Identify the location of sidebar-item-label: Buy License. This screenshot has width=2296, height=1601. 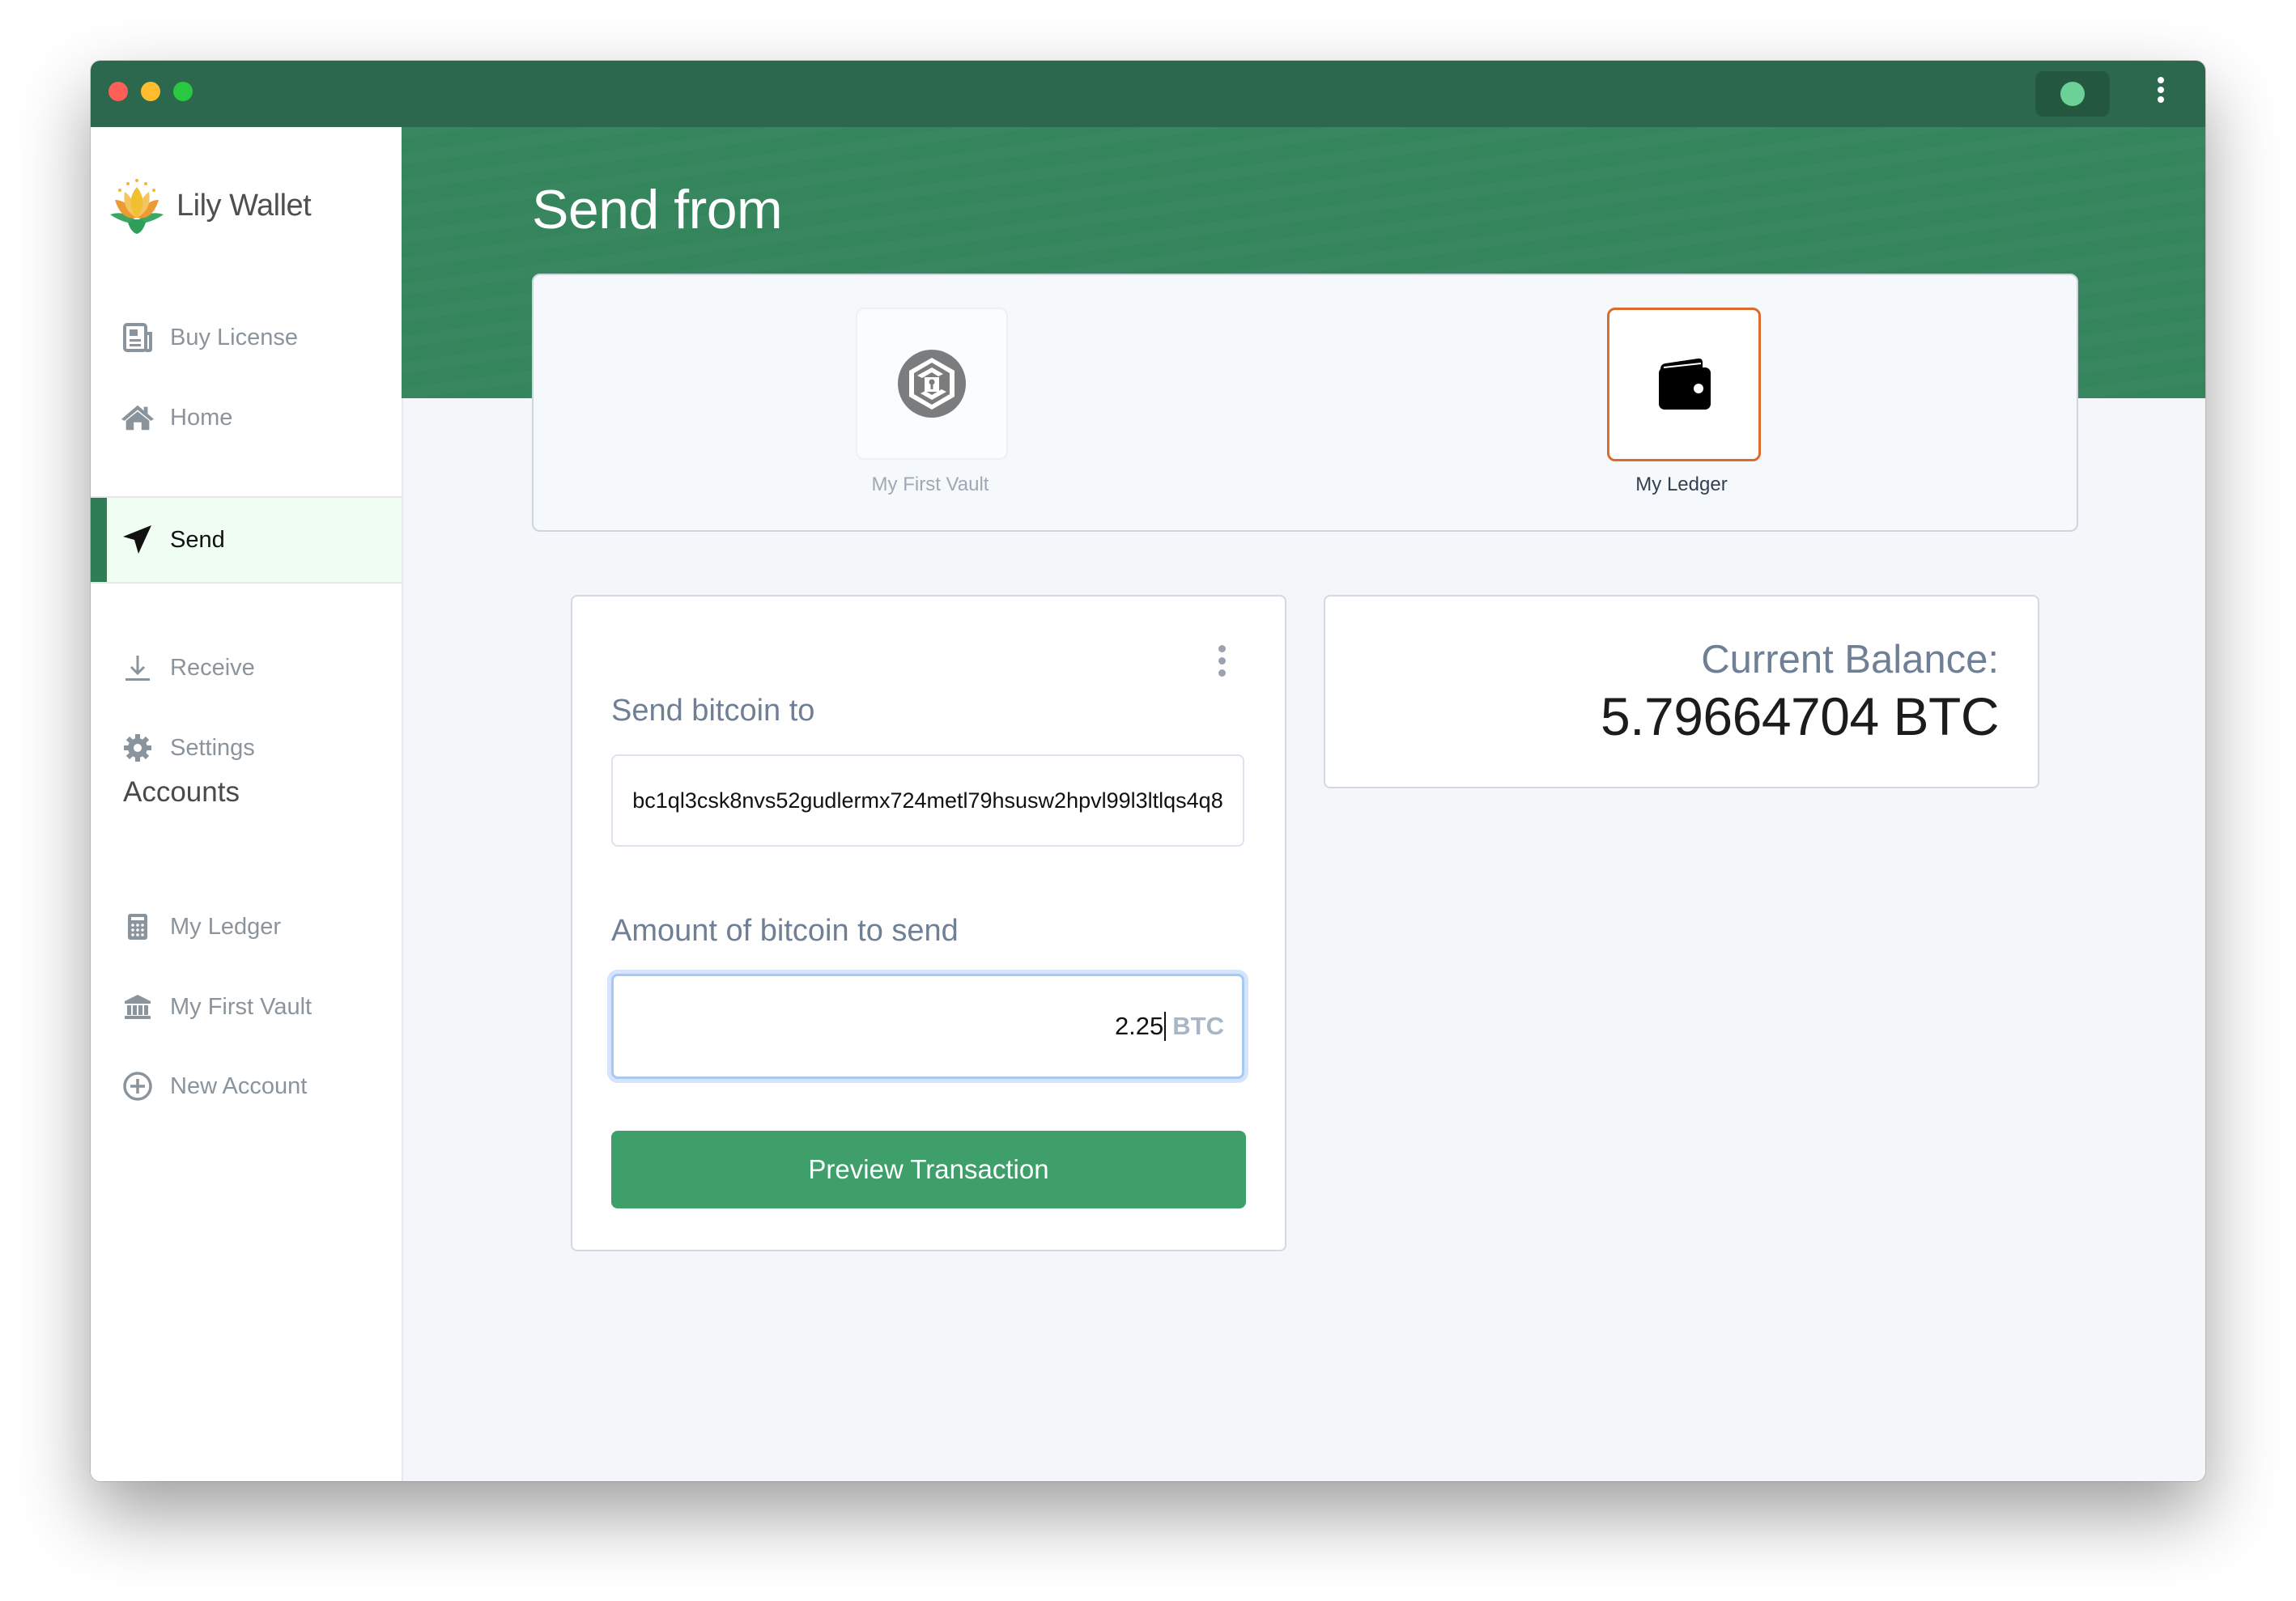
(234, 337).